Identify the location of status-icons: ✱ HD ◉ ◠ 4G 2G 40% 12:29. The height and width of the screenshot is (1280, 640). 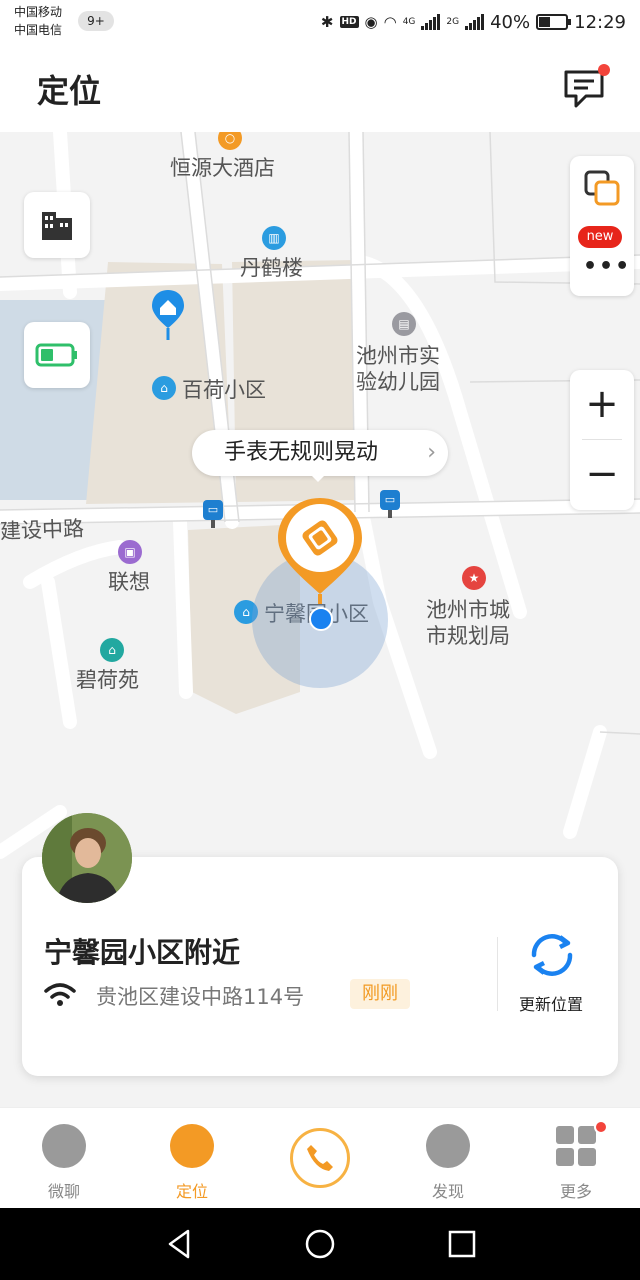
(473, 22).